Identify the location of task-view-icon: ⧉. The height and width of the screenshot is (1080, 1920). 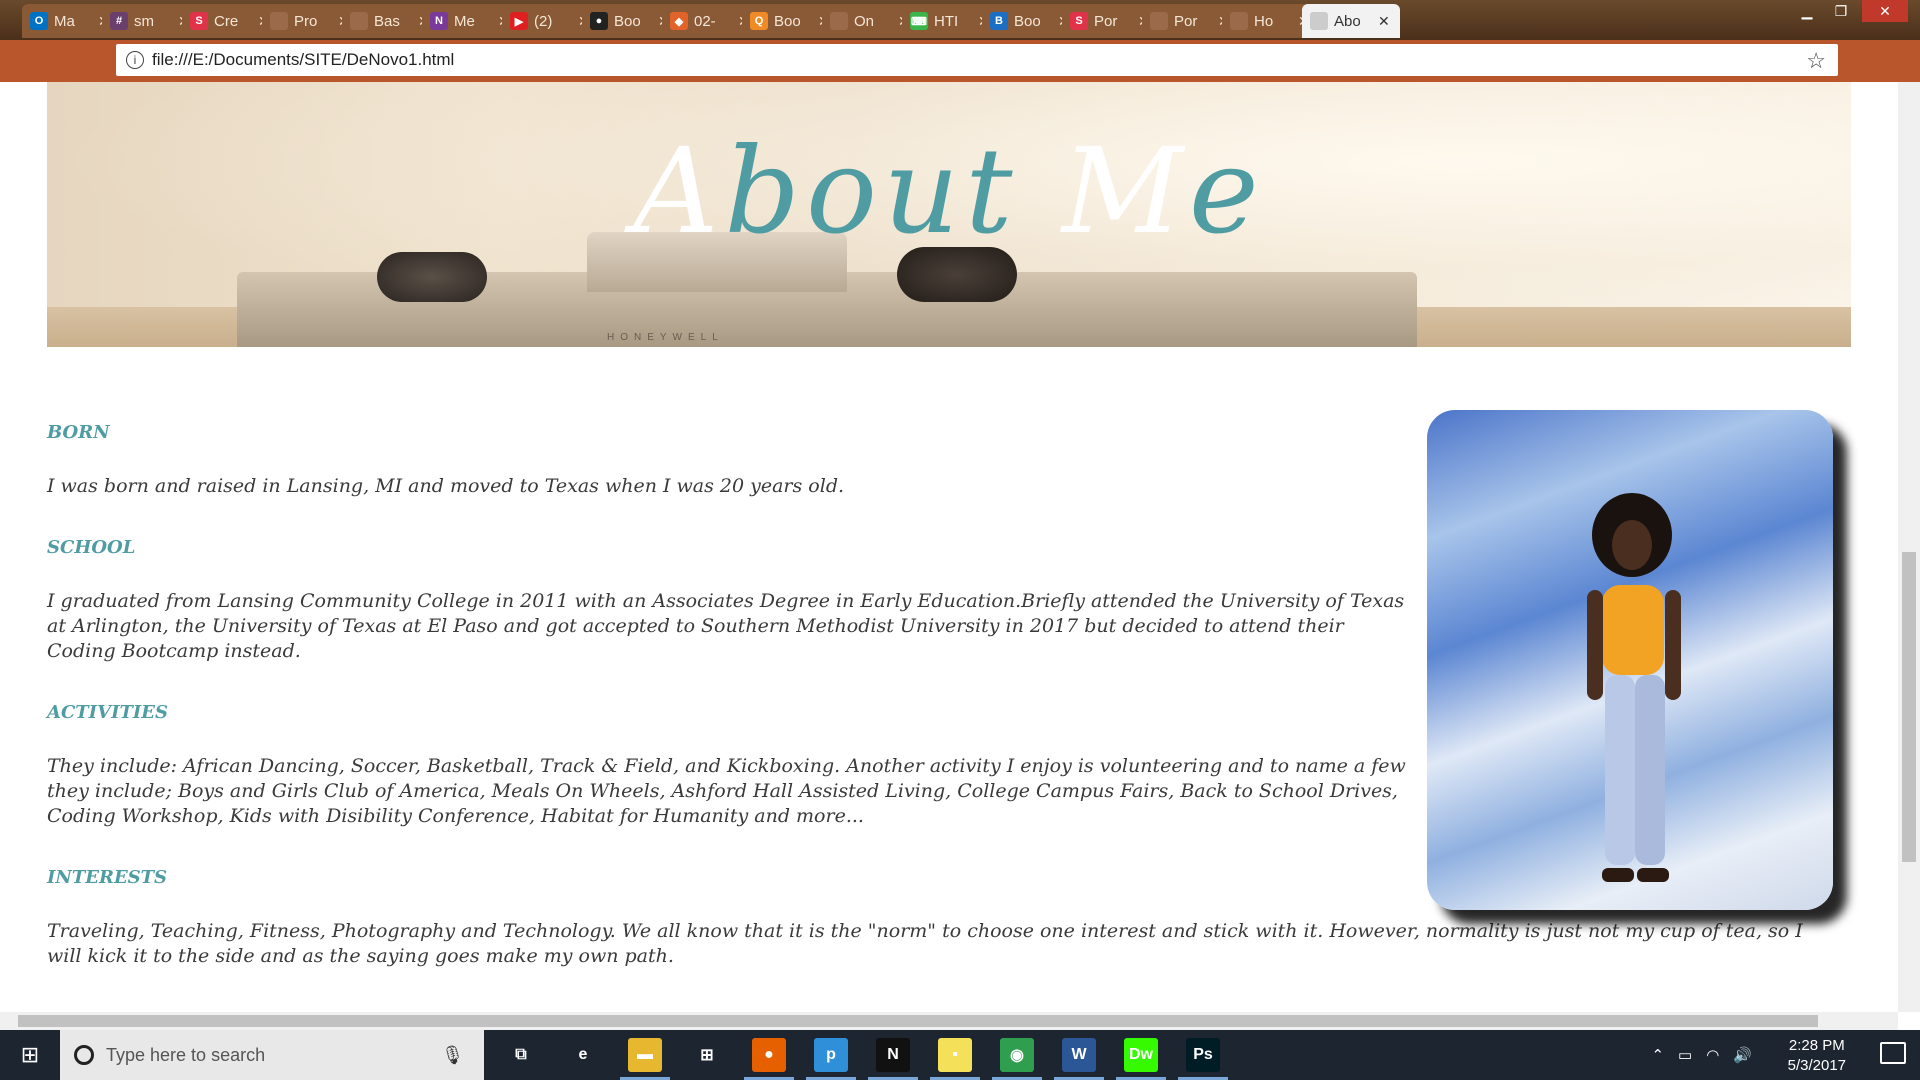
(521, 1055).